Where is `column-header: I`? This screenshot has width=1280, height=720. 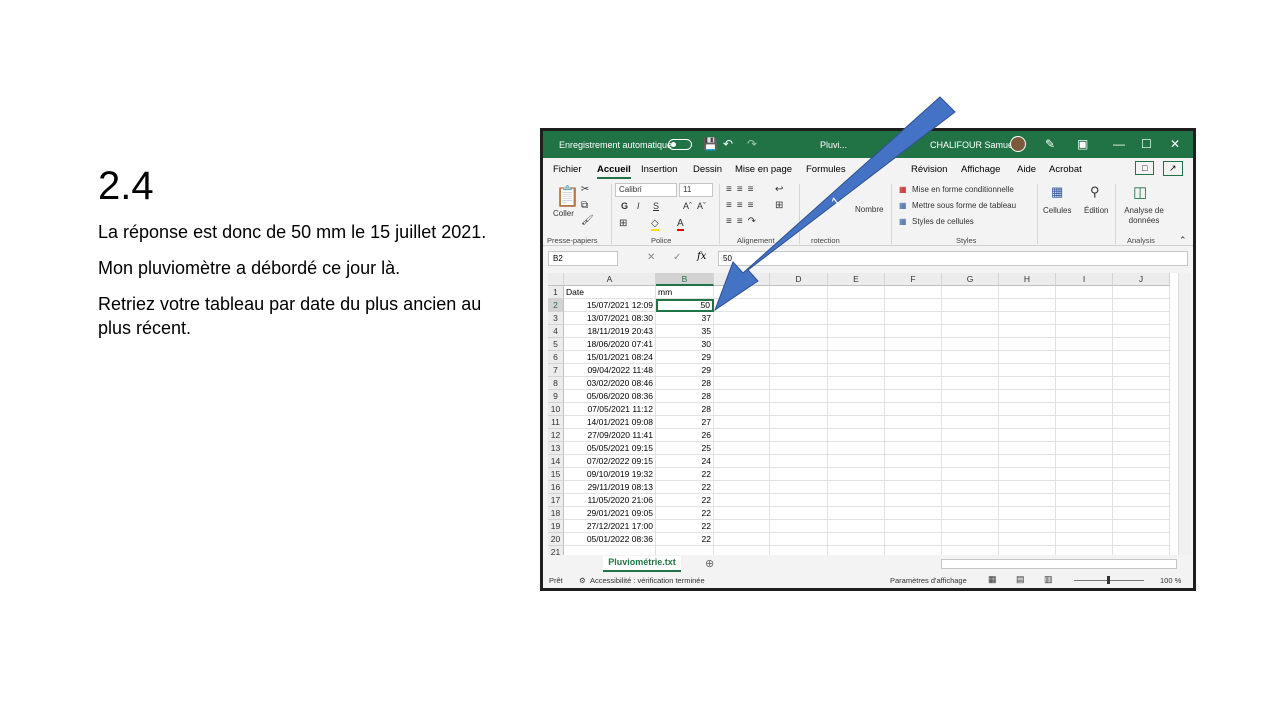 column-header: I is located at coordinates (1084, 279).